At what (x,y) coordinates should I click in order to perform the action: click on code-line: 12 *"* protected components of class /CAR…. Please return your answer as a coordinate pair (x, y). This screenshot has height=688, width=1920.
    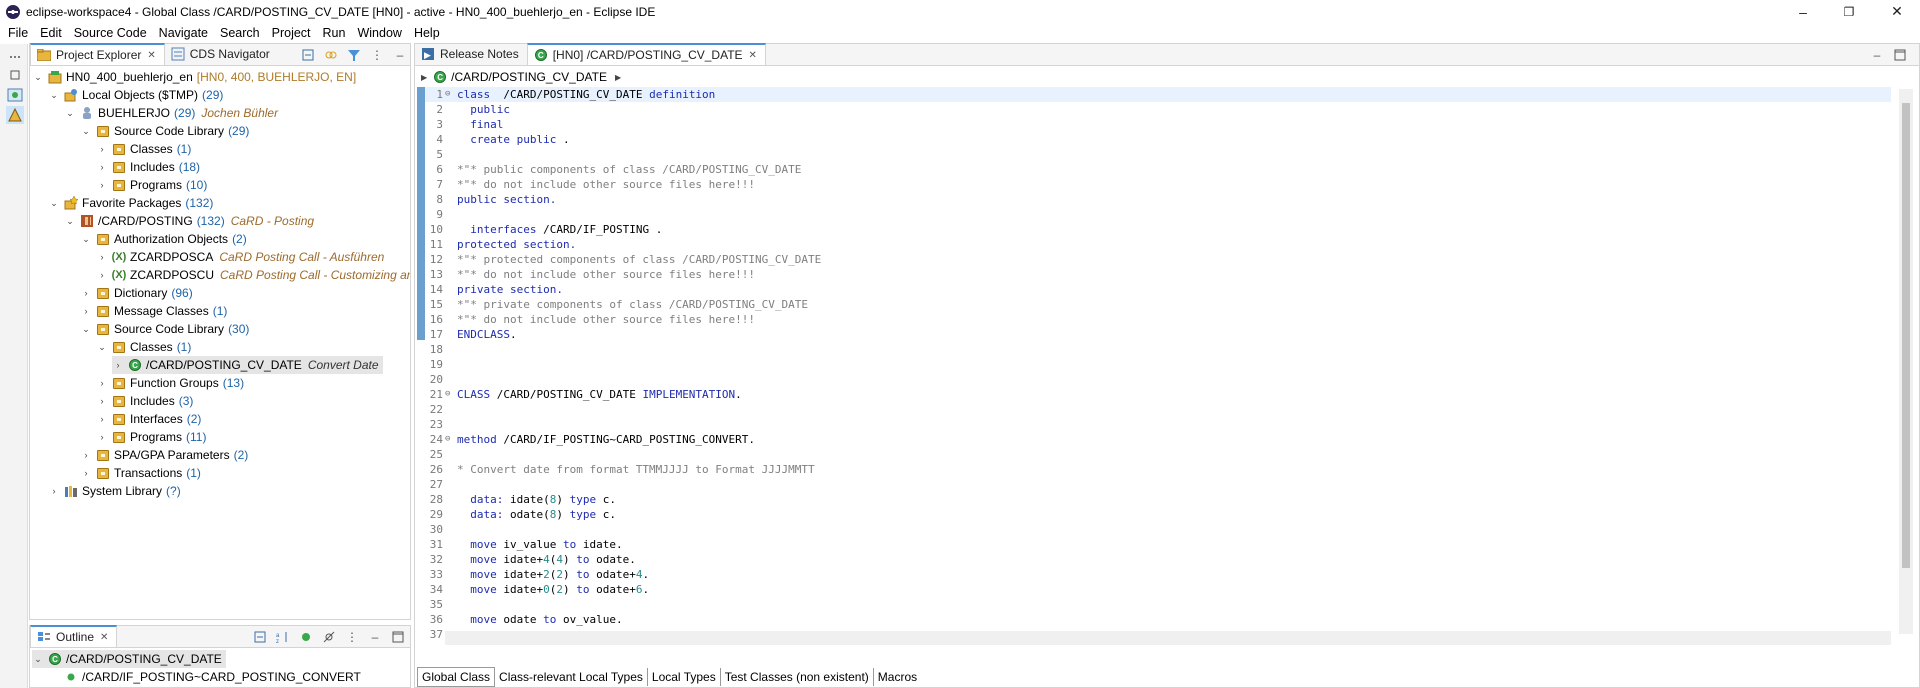
    Looking at the image, I should click on (1158, 259).